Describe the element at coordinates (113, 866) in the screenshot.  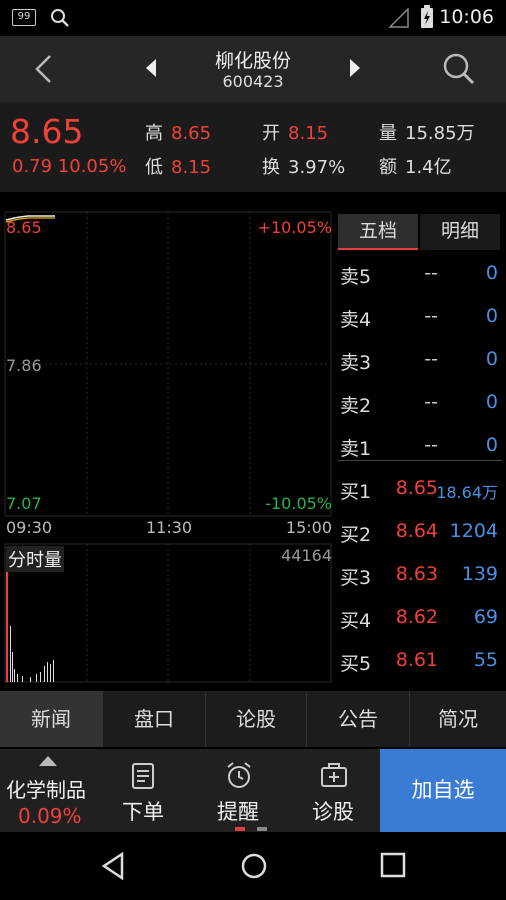
I see `back-nav-icon` at that location.